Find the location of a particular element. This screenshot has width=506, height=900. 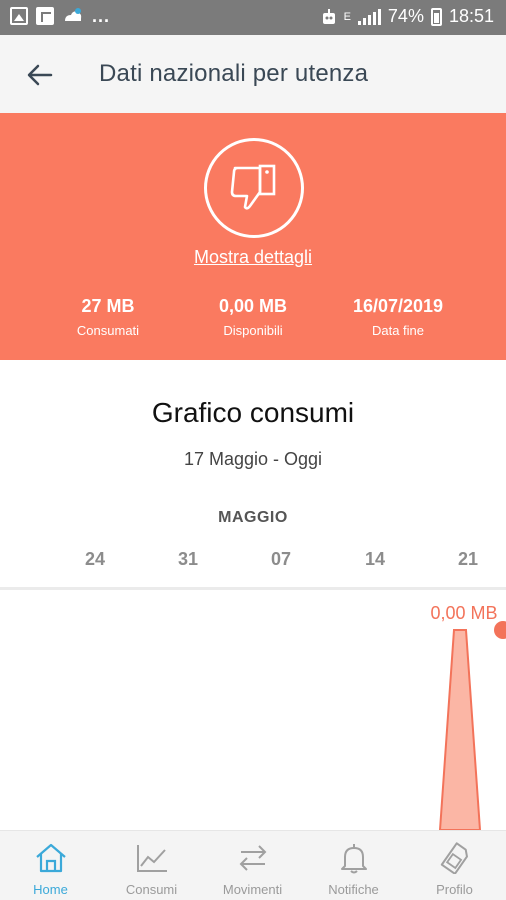

x-tick-label: 14 is located at coordinates (375, 559).